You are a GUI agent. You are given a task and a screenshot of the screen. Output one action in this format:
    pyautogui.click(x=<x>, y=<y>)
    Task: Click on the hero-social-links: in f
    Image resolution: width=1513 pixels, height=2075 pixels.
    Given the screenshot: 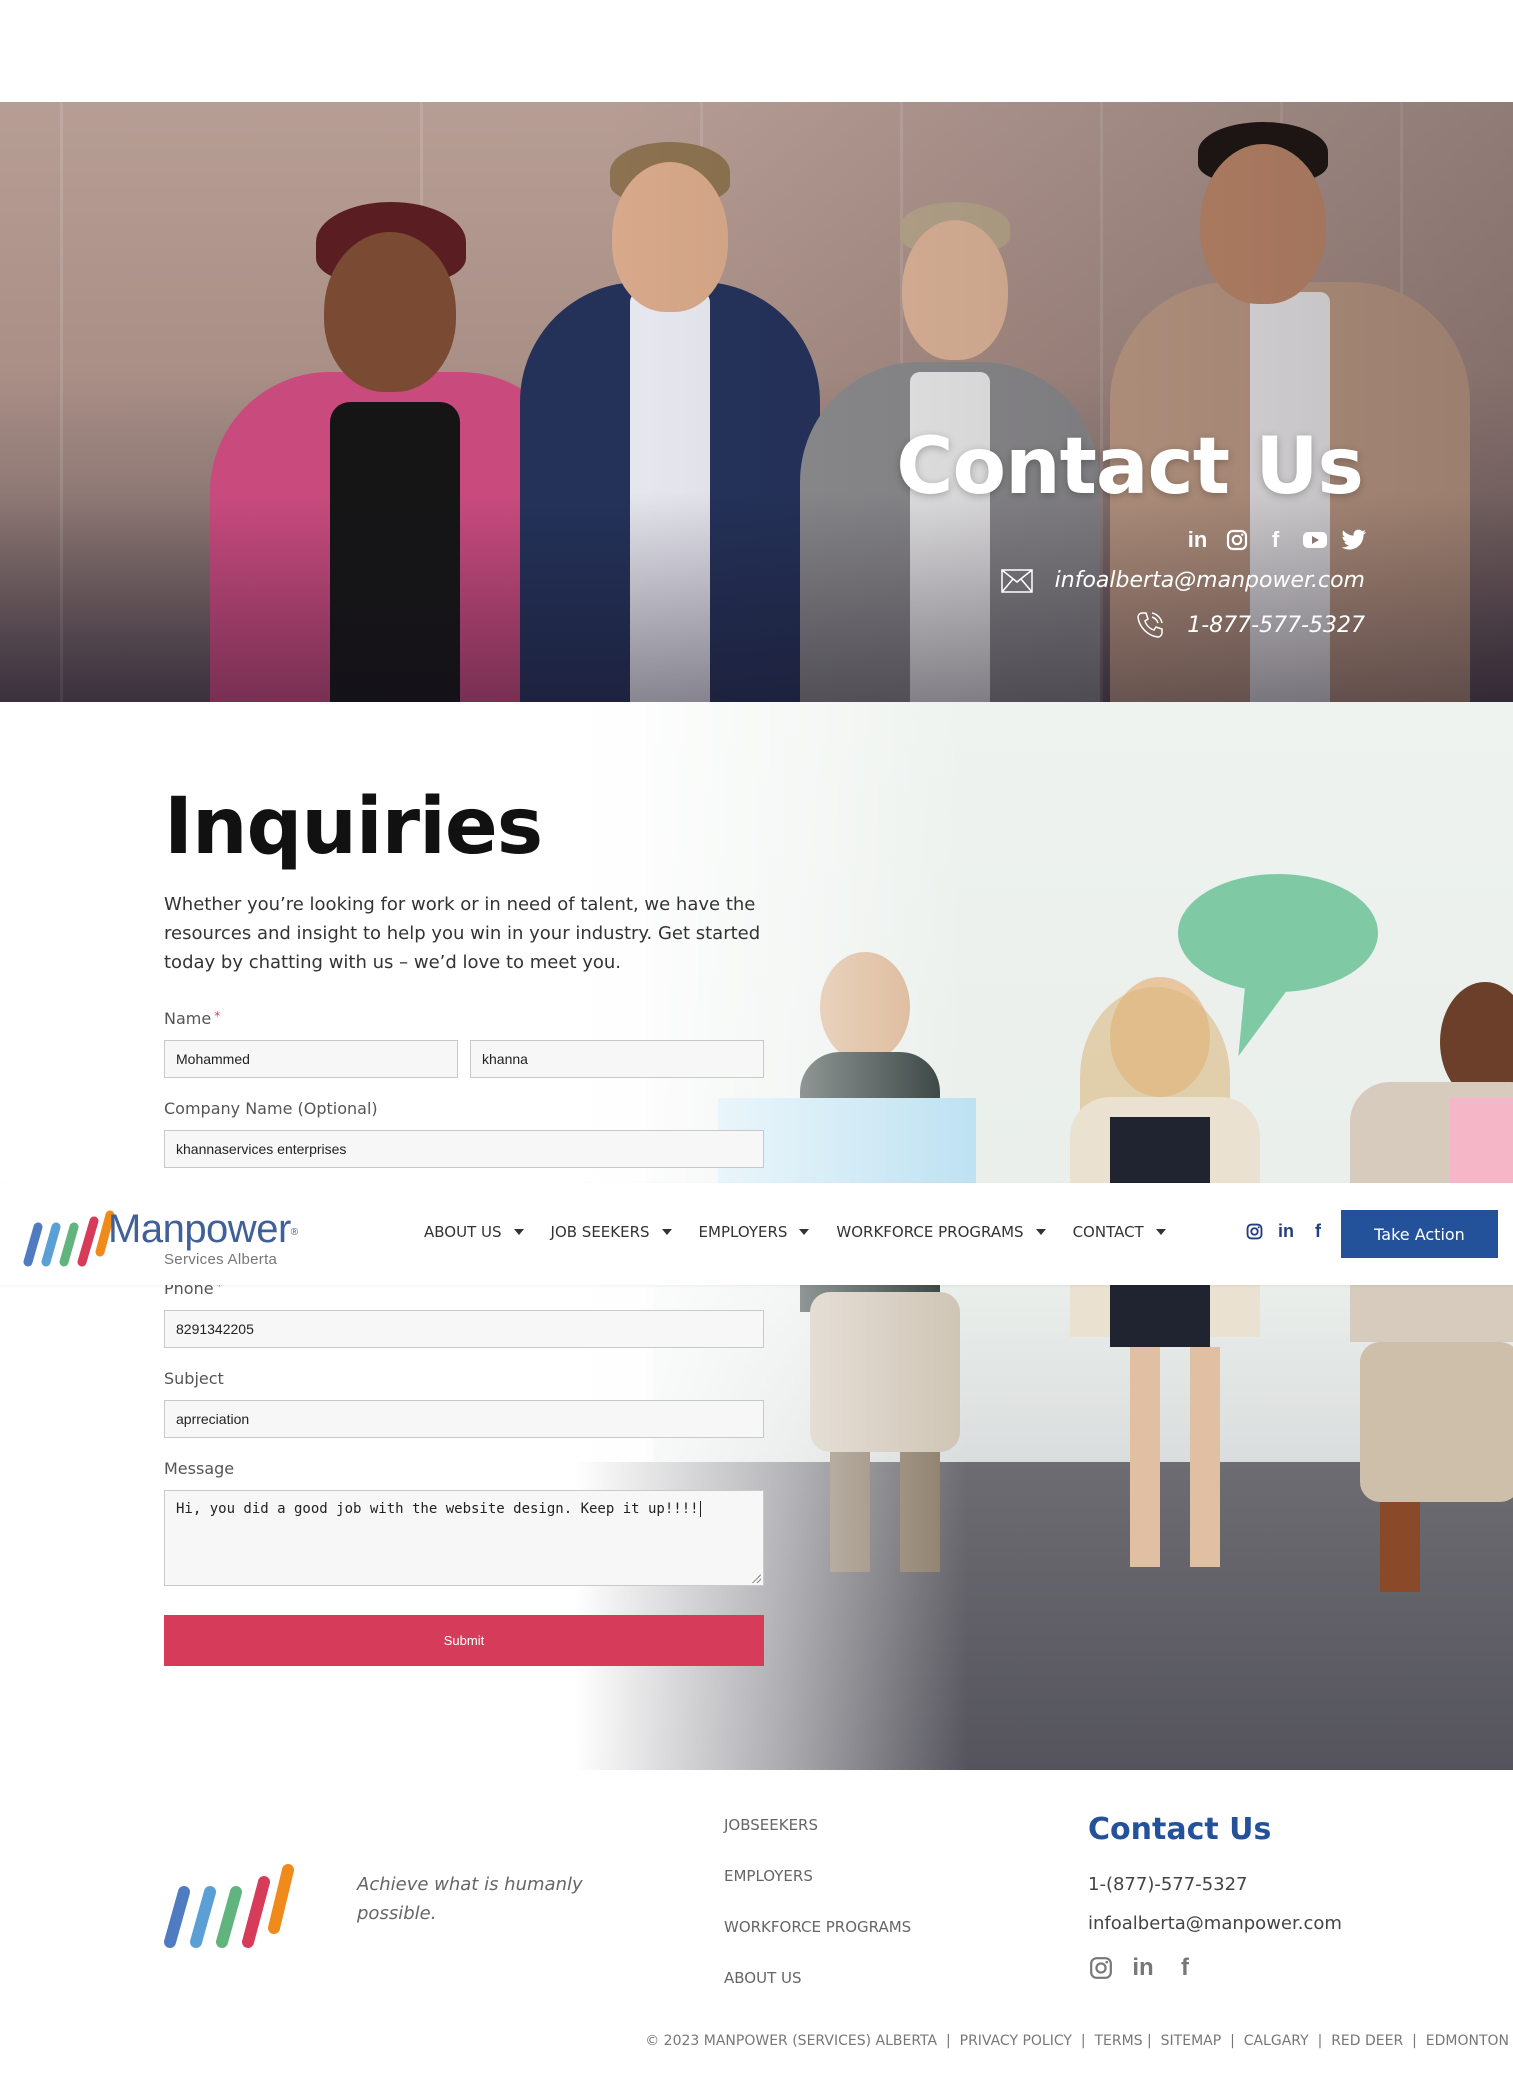 What is the action you would take?
    pyautogui.click(x=1275, y=539)
    